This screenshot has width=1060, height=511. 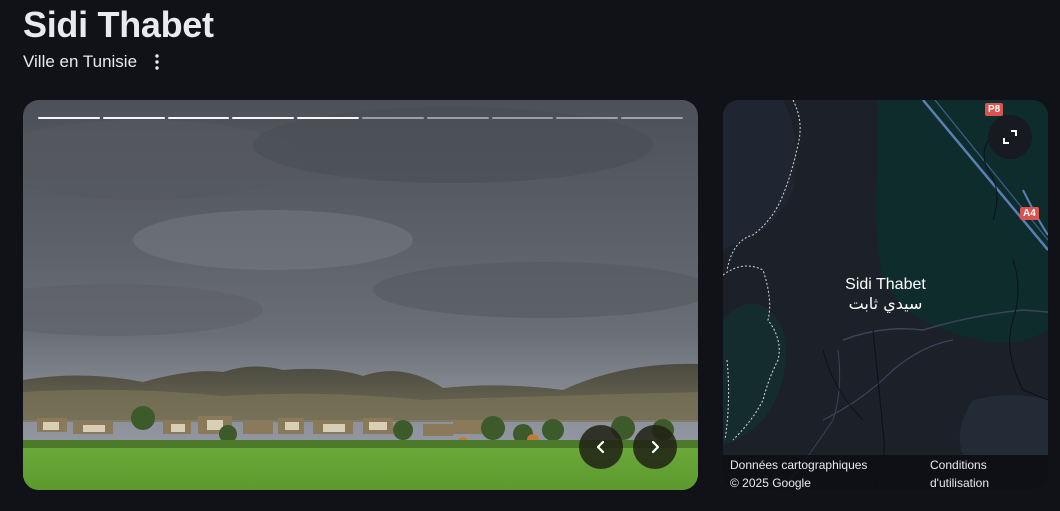 I want to click on more-vert-icon, so click(x=157, y=62).